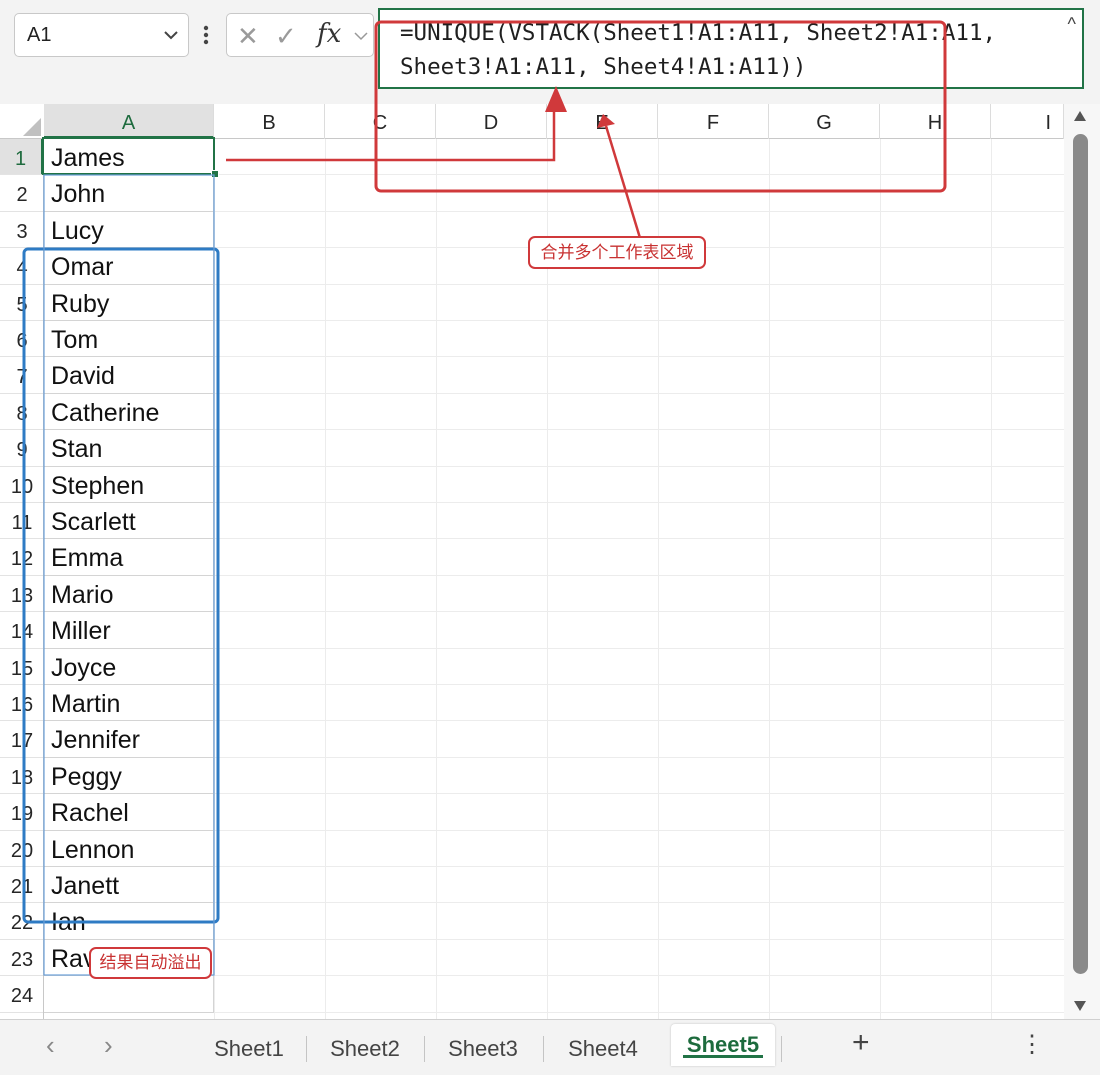 The height and width of the screenshot is (1075, 1100). I want to click on cell-a14: Miller, so click(129, 630).